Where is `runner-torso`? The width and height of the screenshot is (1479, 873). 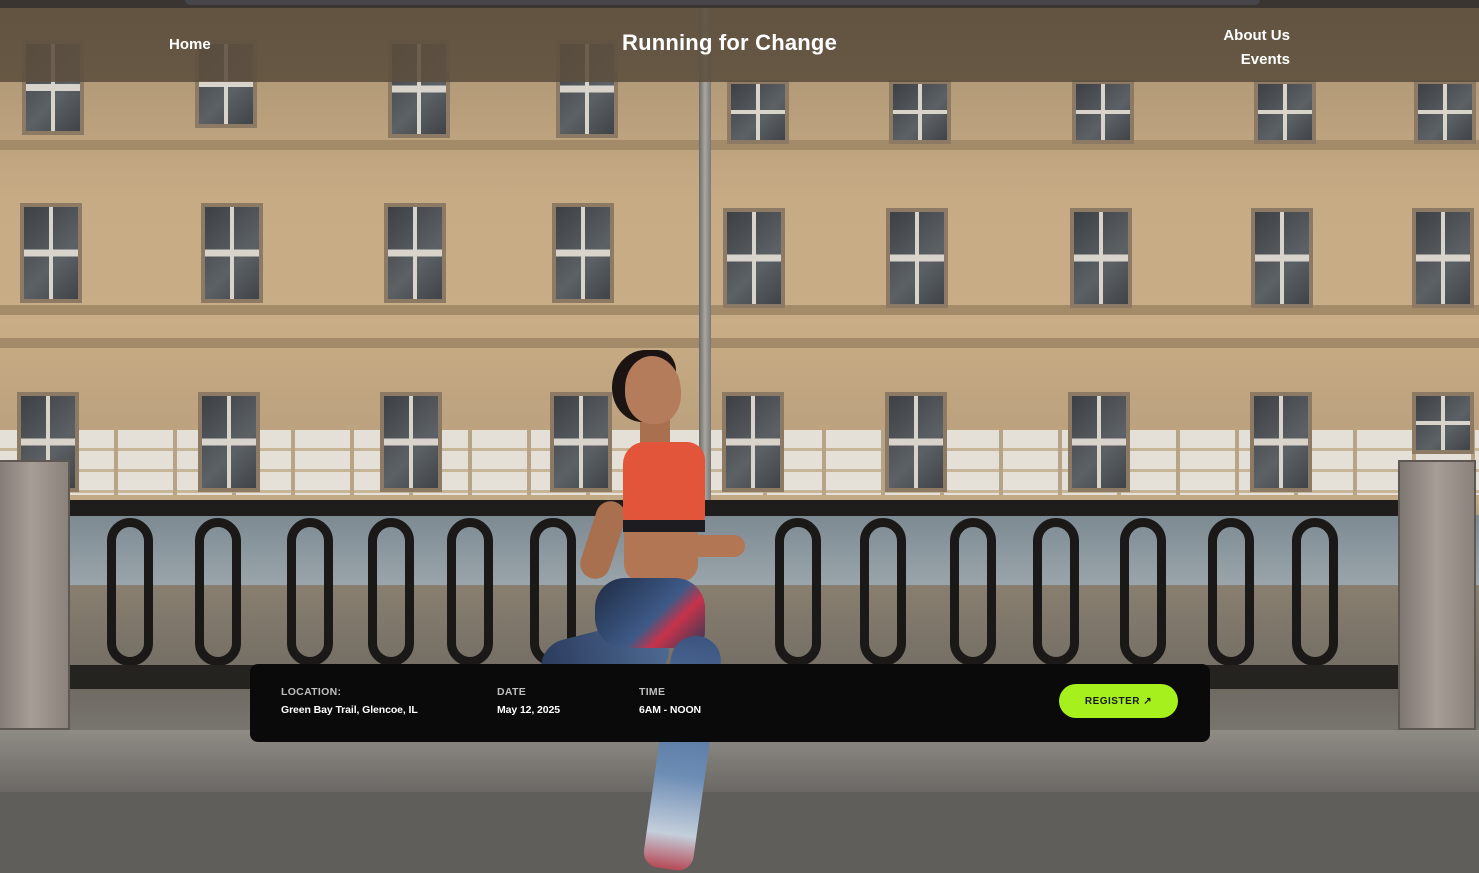
runner-torso is located at coordinates (661, 556).